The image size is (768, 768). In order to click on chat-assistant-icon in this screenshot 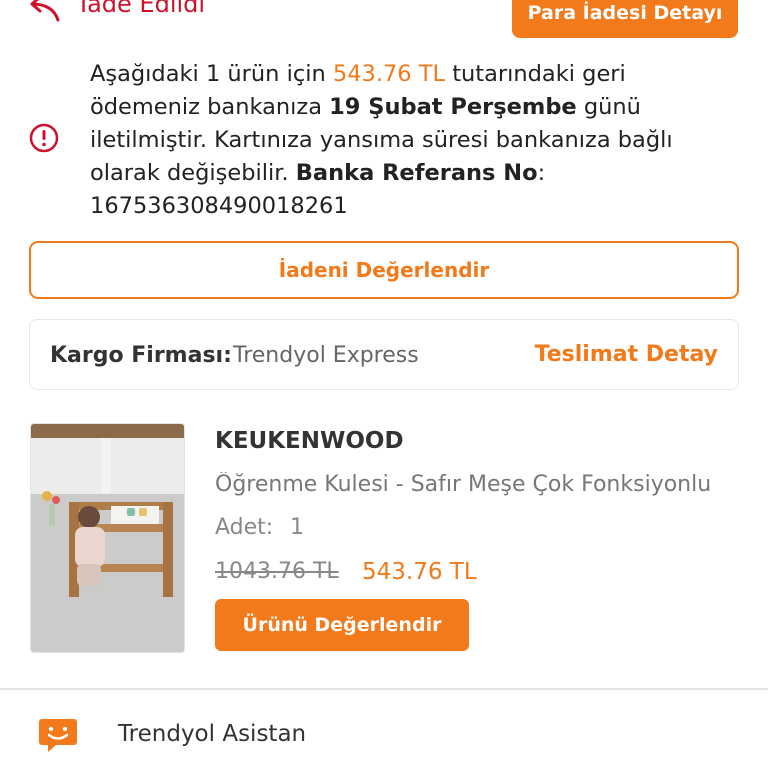, I will do `click(58, 736)`.